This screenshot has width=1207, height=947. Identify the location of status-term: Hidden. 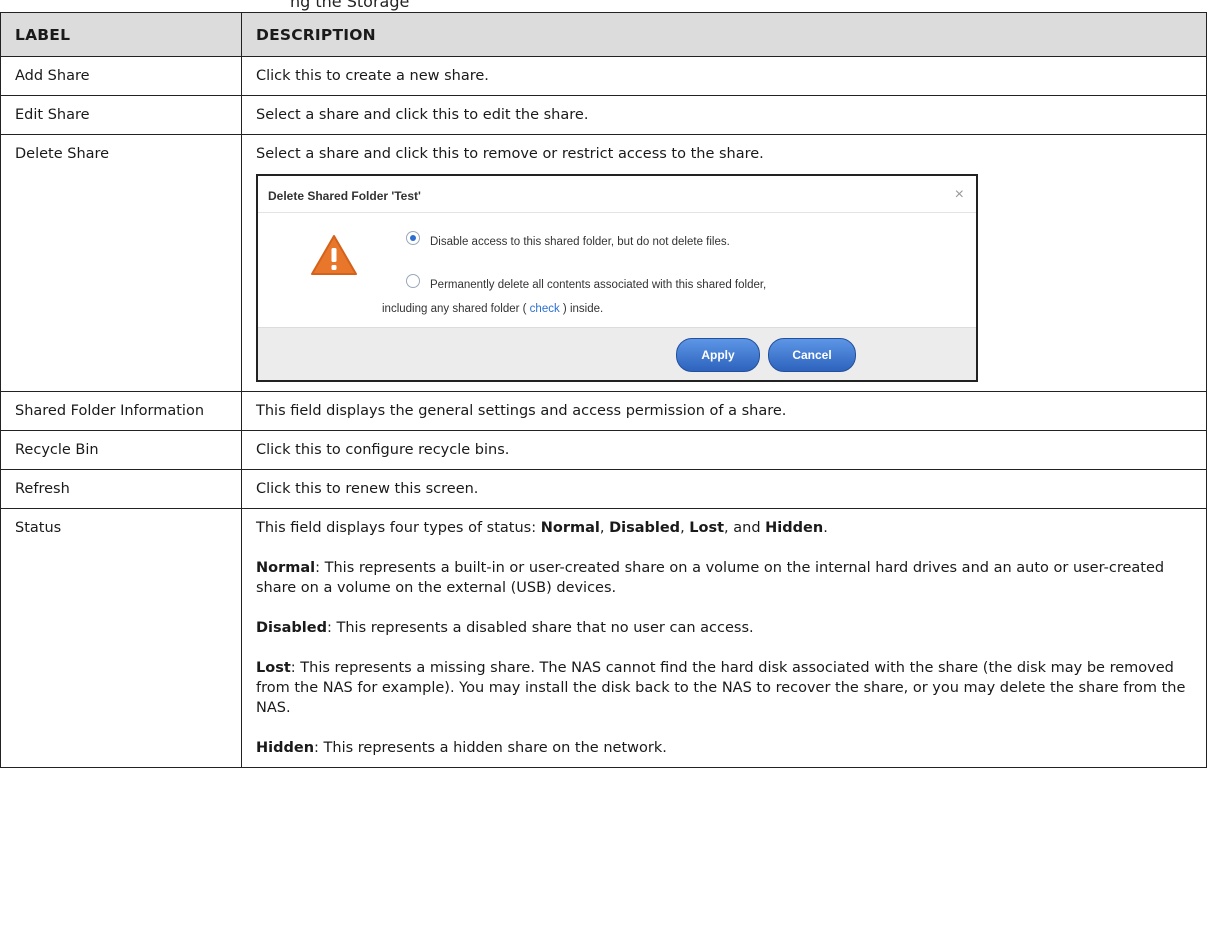
(285, 748).